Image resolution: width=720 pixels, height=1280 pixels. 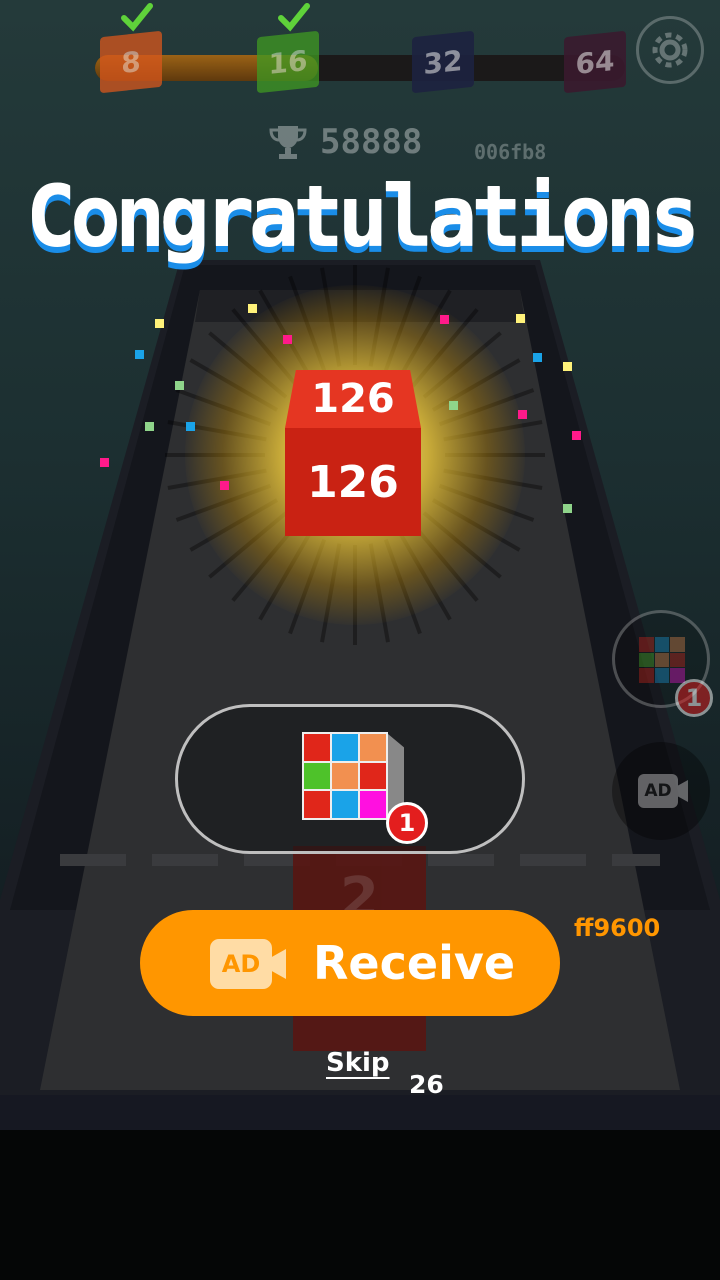 What do you see at coordinates (353, 399) in the screenshot?
I see `merged-cube-top: 126` at bounding box center [353, 399].